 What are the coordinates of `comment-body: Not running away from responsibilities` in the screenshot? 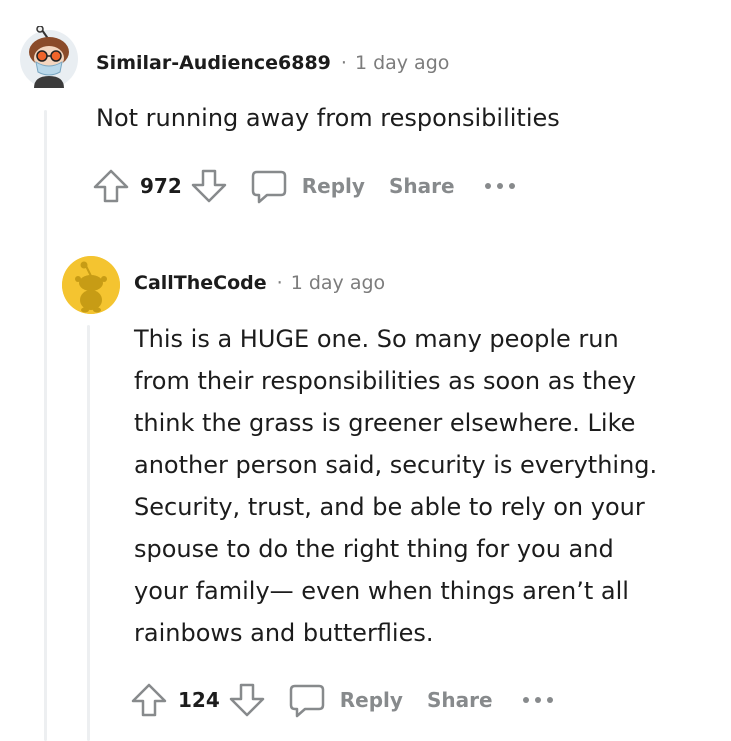 It's located at (328, 118).